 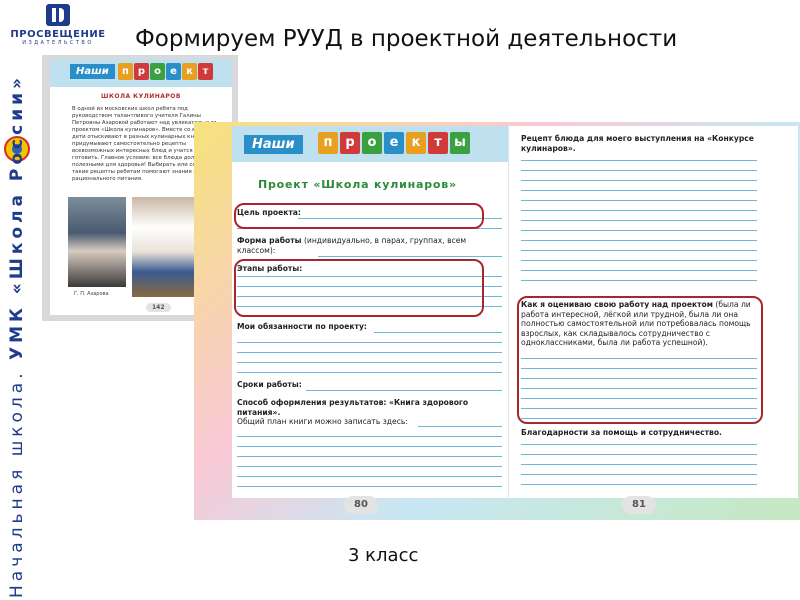 What do you see at coordinates (359, 288) in the screenshot?
I see `highlight-stages` at bounding box center [359, 288].